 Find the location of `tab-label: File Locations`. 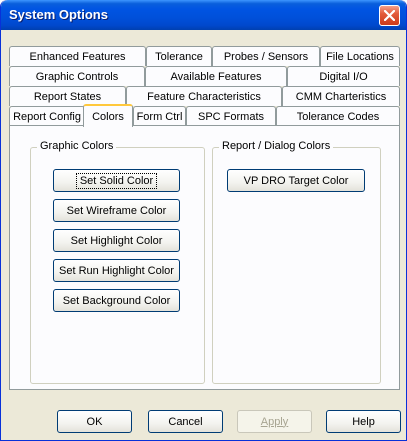

tab-label: File Locations is located at coordinates (360, 56).